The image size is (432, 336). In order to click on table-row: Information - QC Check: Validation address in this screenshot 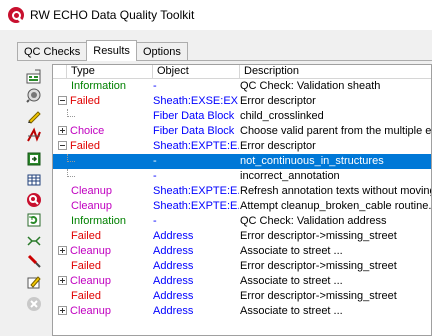, I will do `click(242, 221)`.